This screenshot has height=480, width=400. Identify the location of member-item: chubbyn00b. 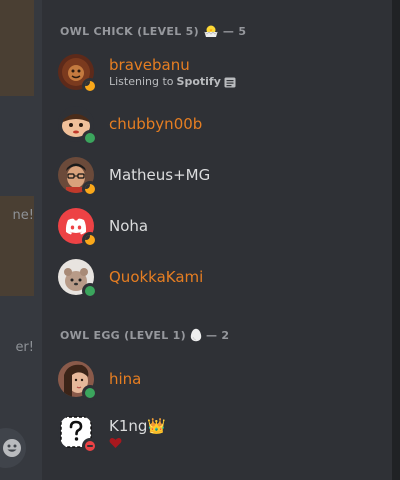
(218, 124).